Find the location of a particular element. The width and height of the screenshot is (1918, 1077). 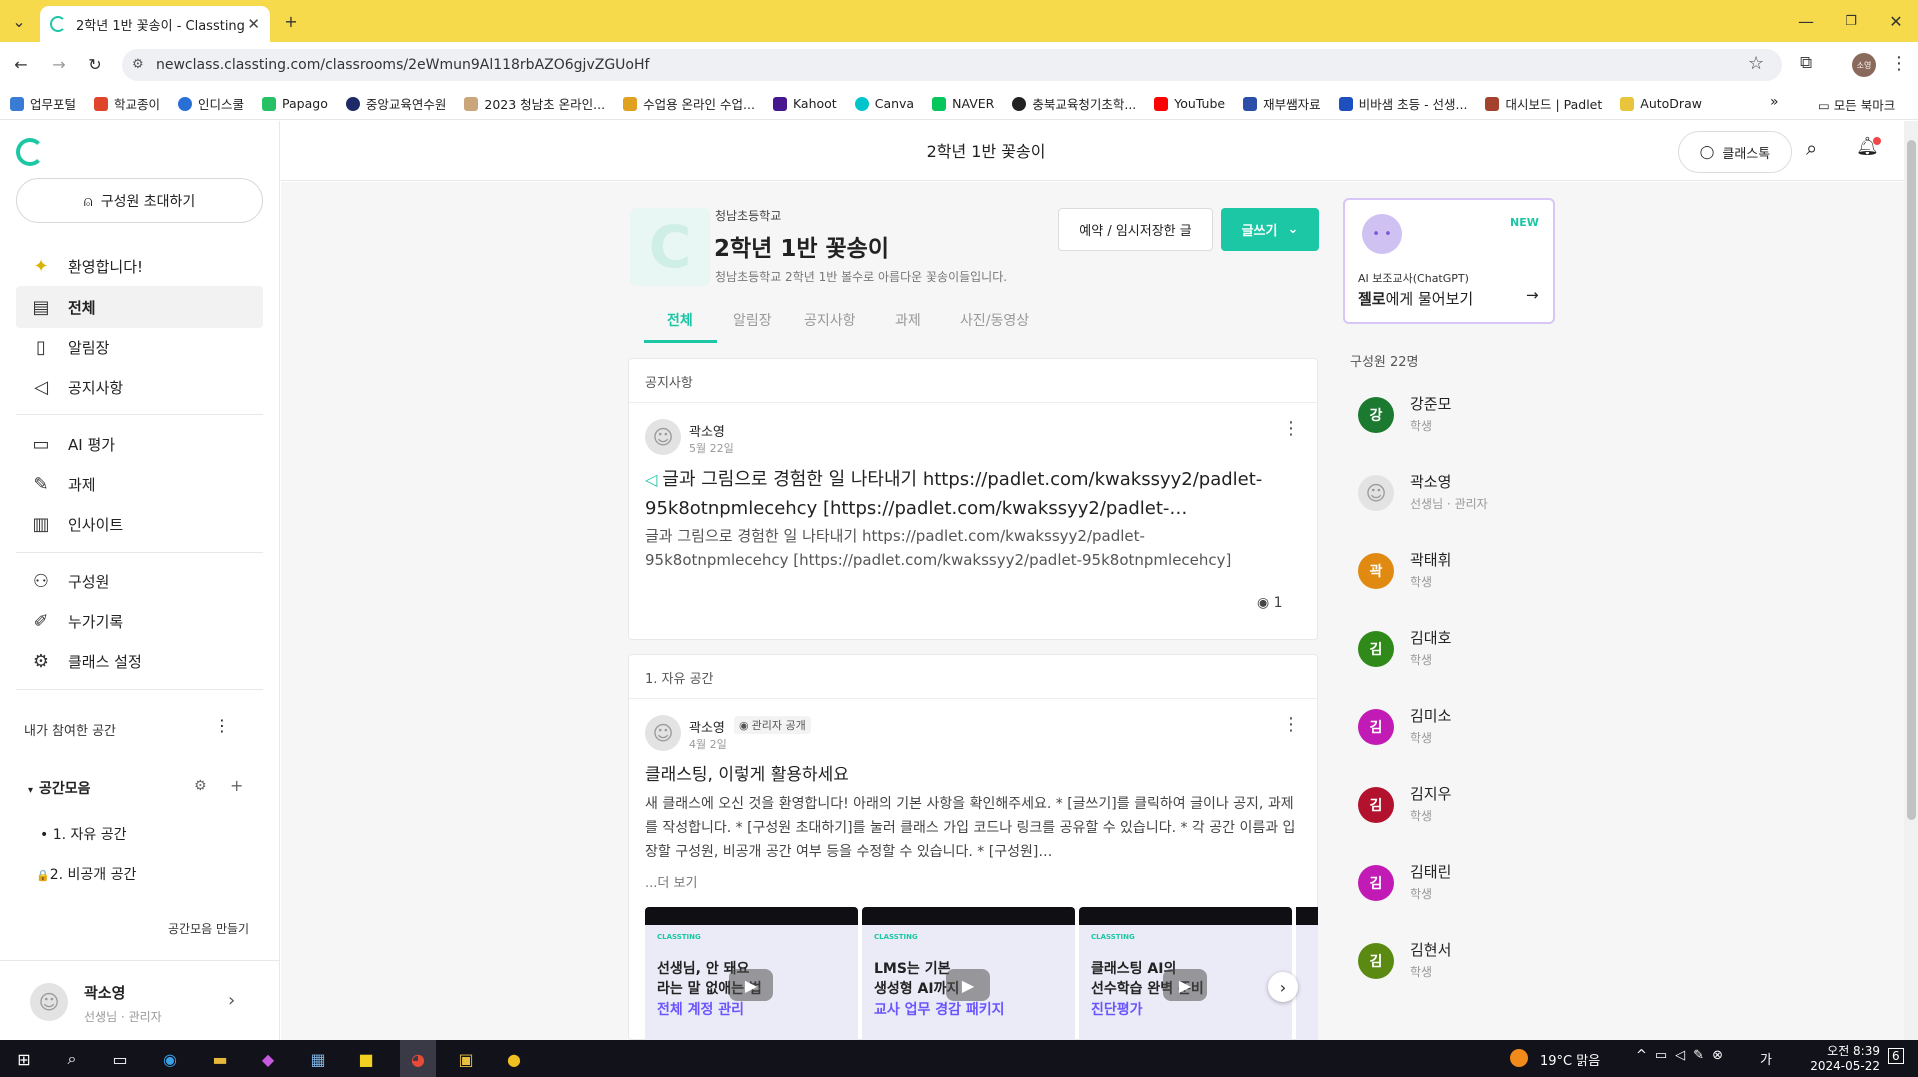

make-space-group-link: 공간모음 만들기 is located at coordinates (208, 928).